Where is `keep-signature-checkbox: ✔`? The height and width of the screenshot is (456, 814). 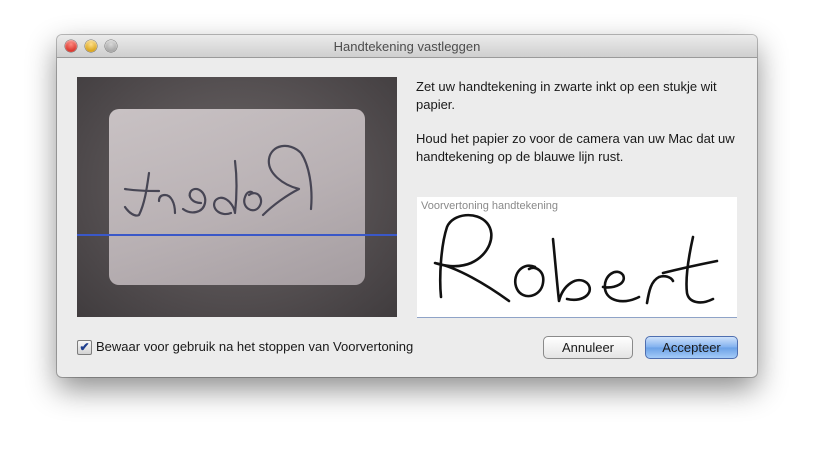 keep-signature-checkbox: ✔ is located at coordinates (84, 347).